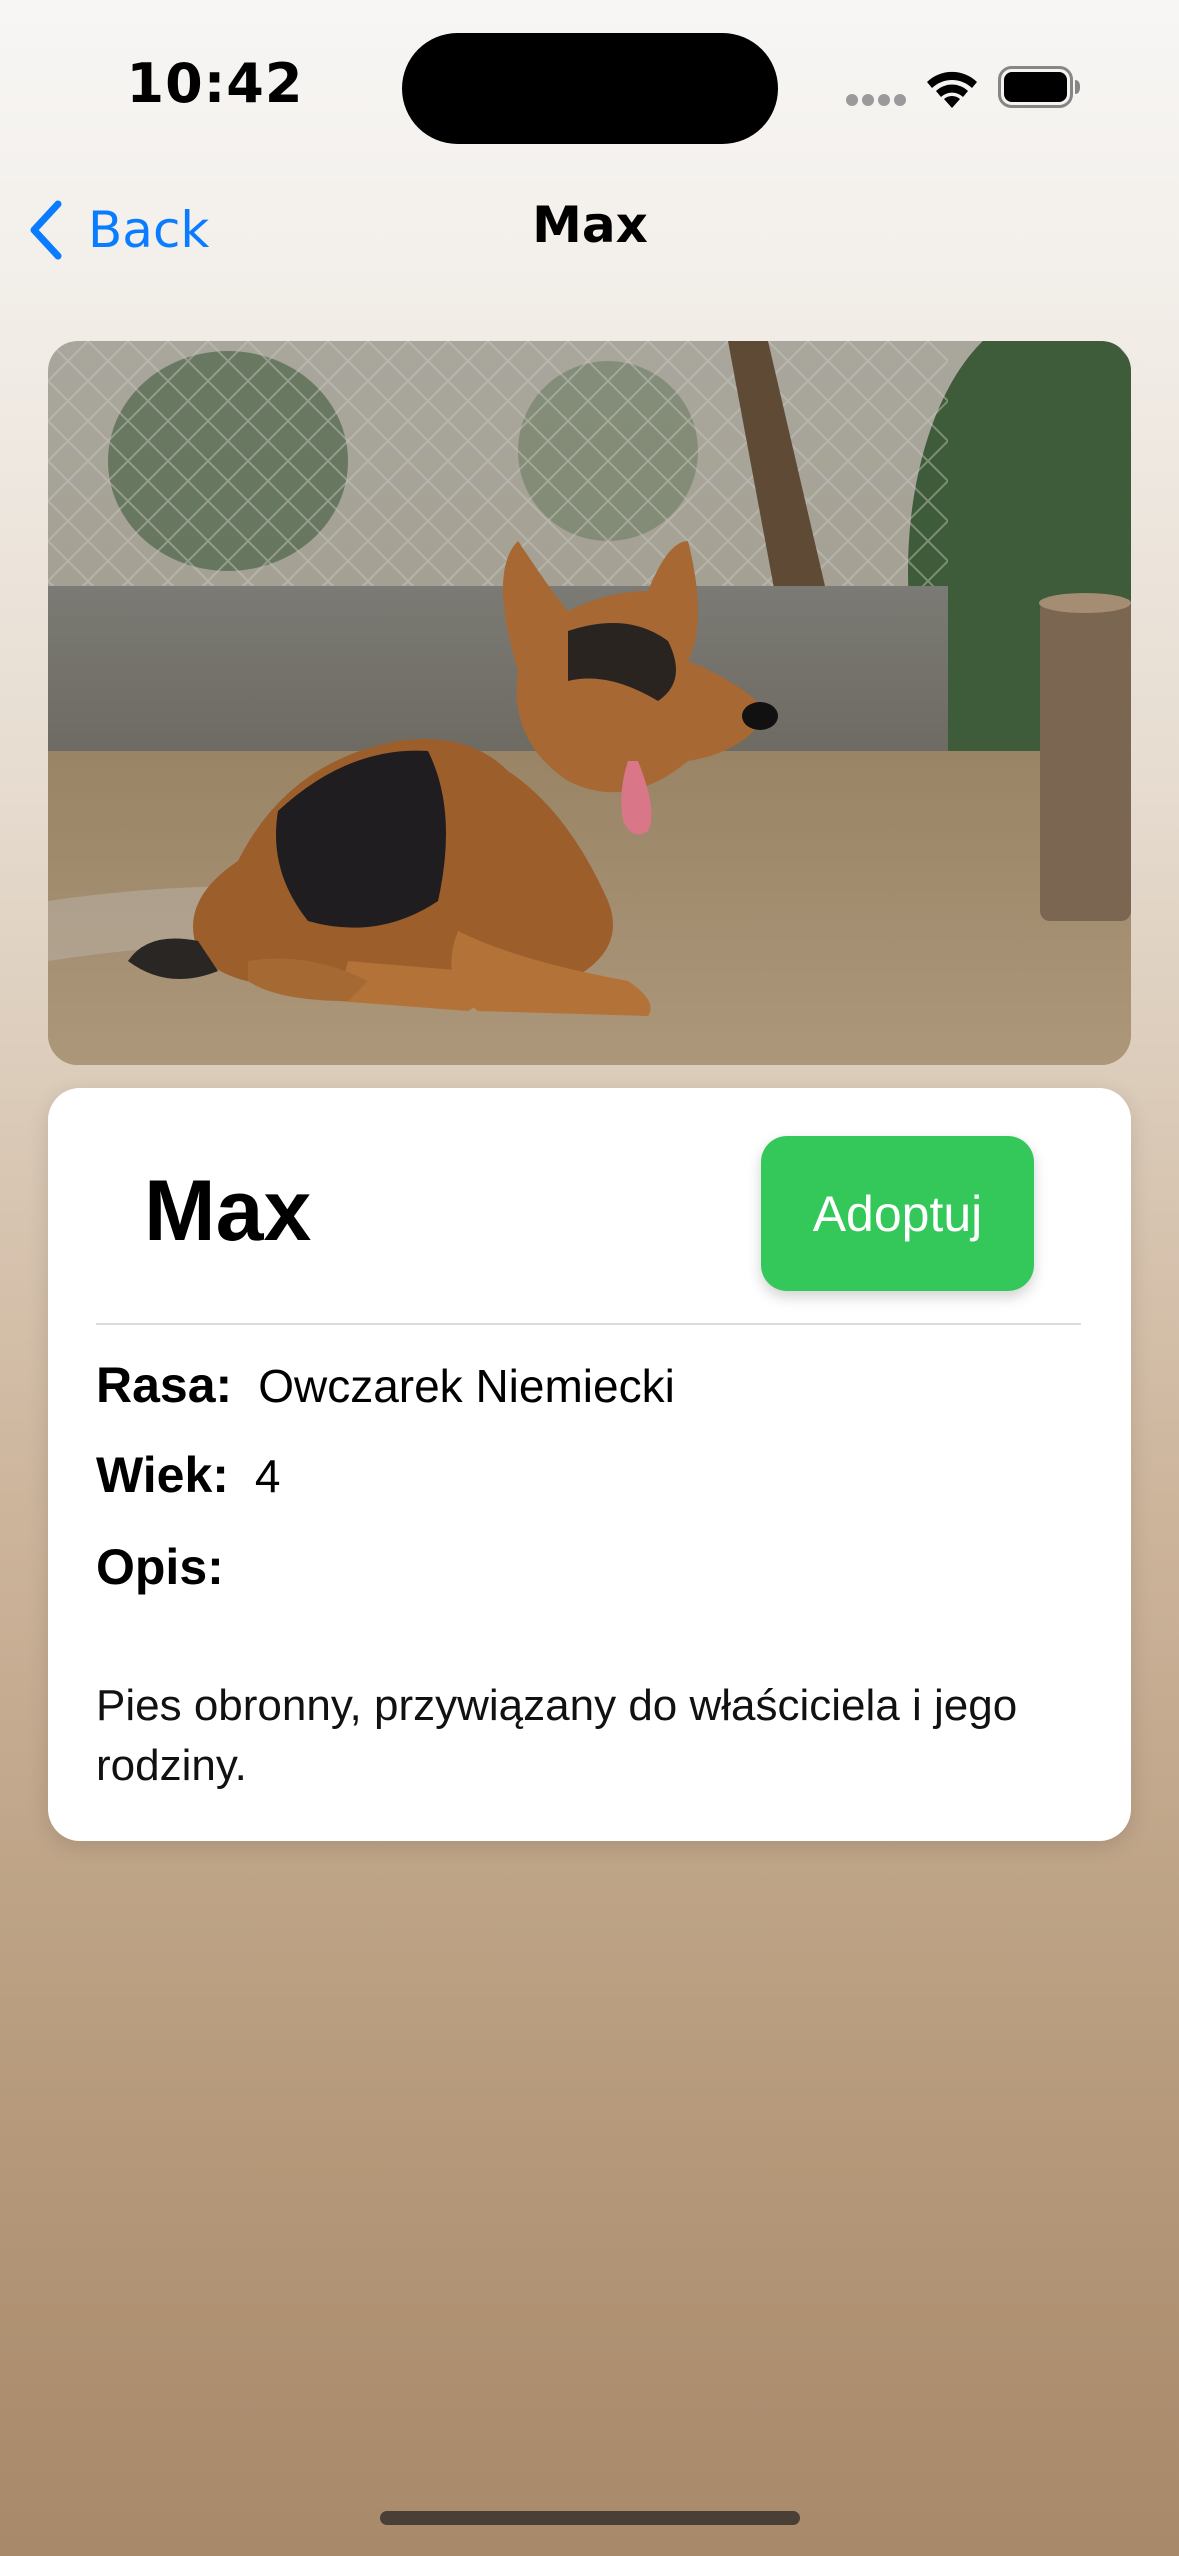 This screenshot has width=1179, height=2556. I want to click on navigation-bar: Back Max, so click(589, 230).